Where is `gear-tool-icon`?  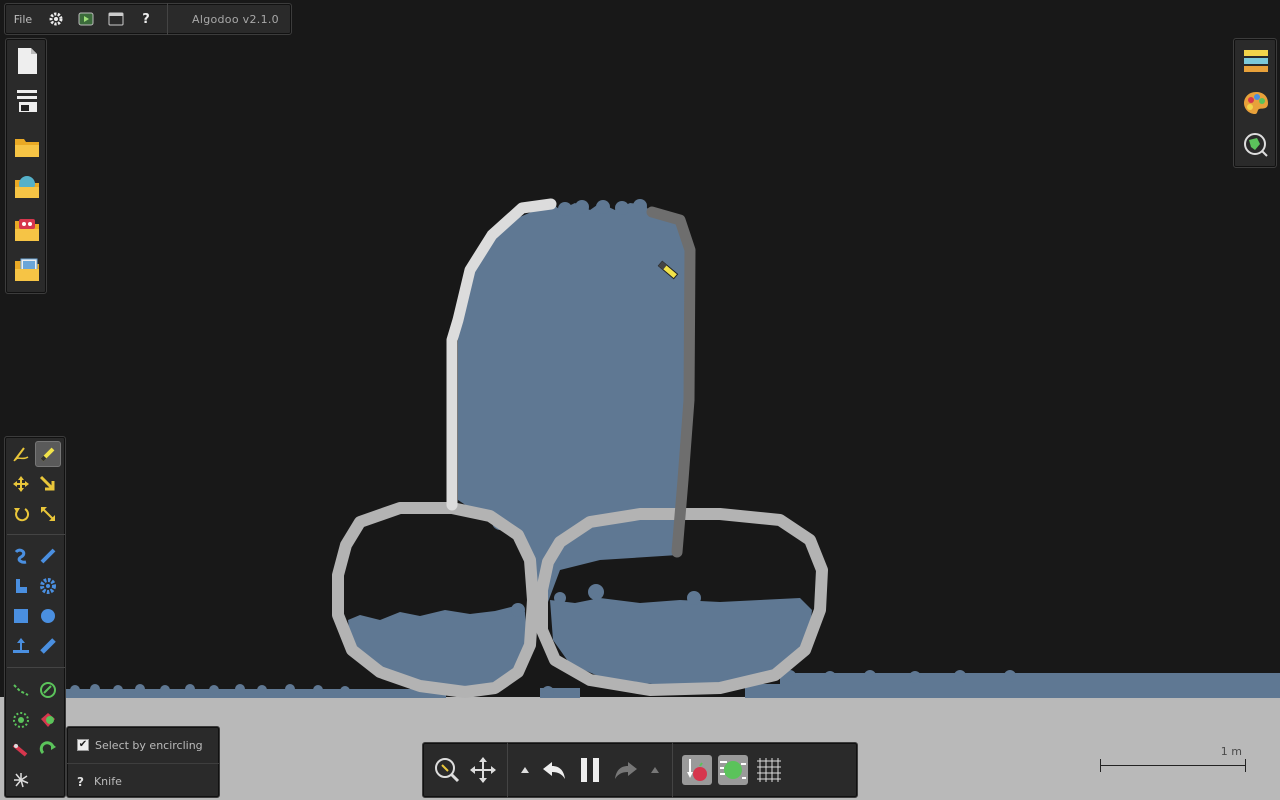 gear-tool-icon is located at coordinates (48, 586).